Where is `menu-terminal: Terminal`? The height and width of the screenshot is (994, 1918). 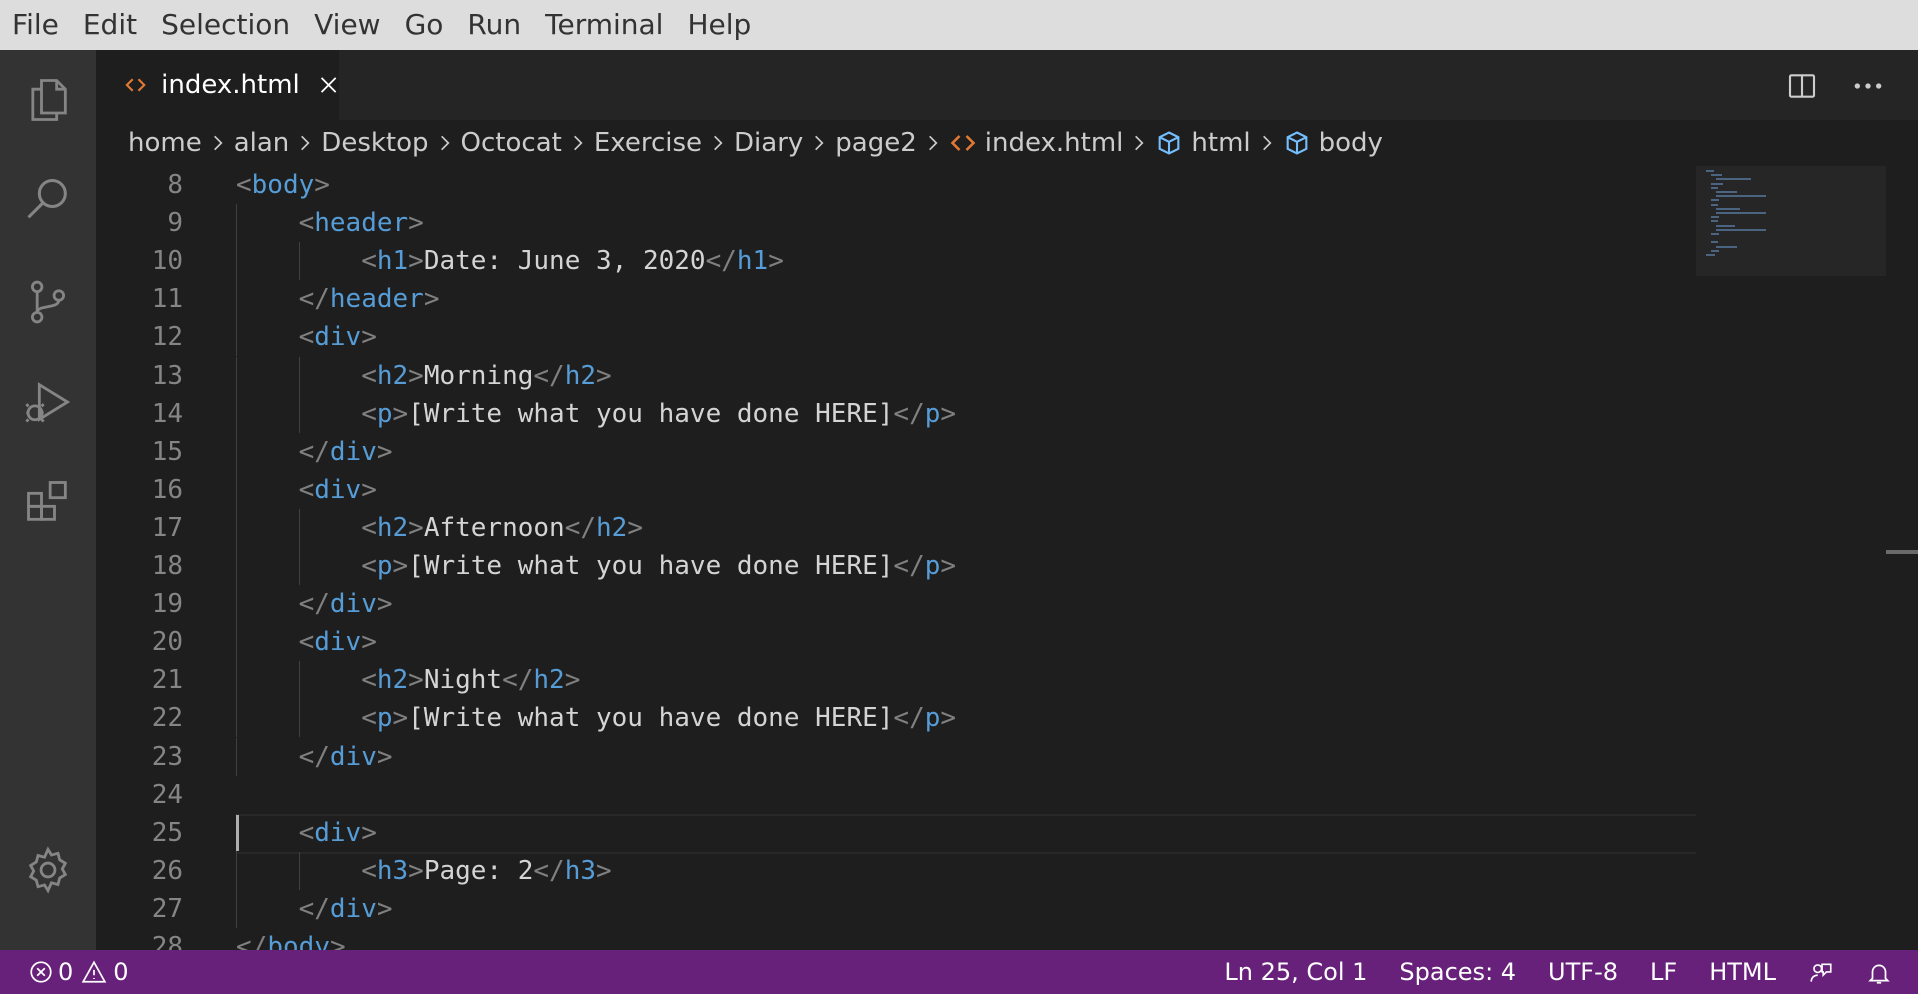 menu-terminal: Terminal is located at coordinates (604, 25).